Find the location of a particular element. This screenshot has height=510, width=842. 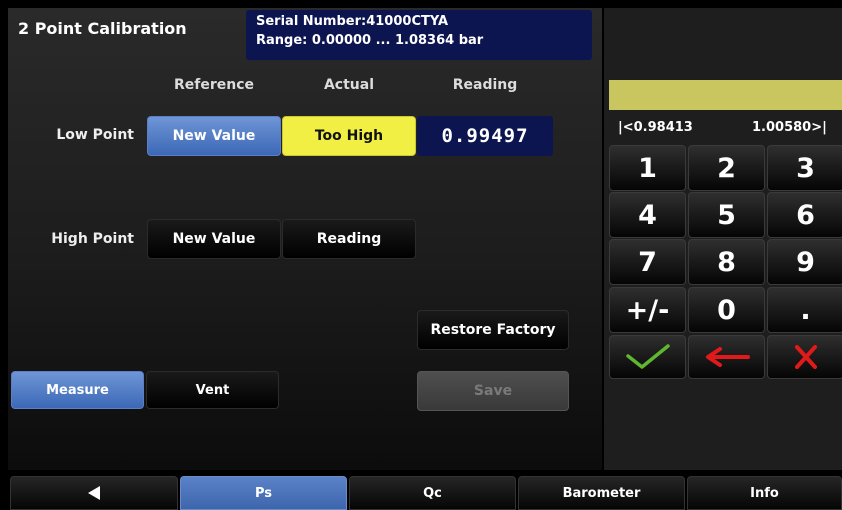

restore-factory-button: Restore Factory is located at coordinates (493, 330).